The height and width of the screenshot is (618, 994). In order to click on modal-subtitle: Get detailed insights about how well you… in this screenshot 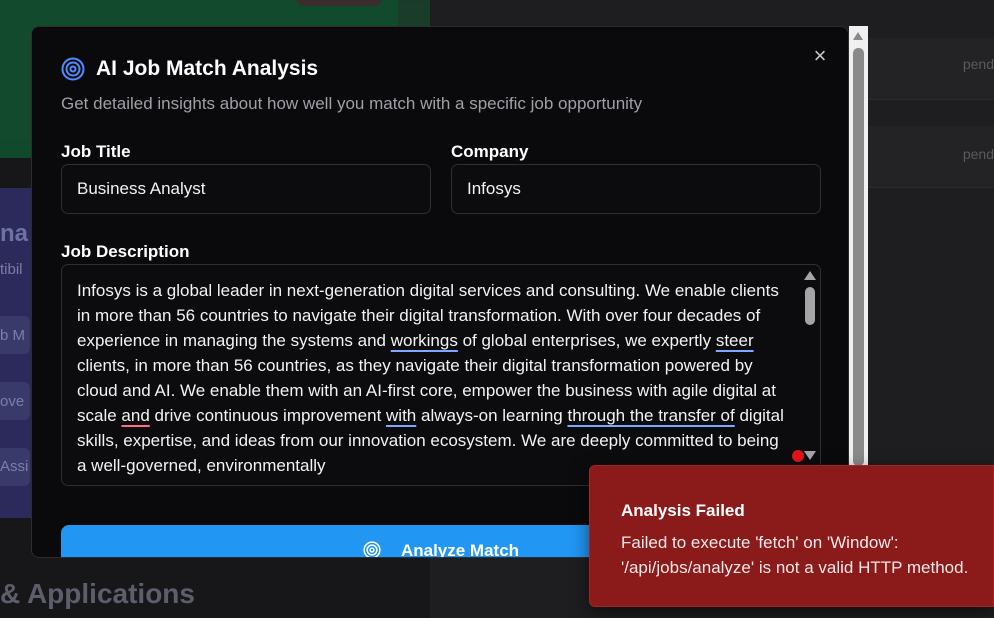, I will do `click(352, 103)`.